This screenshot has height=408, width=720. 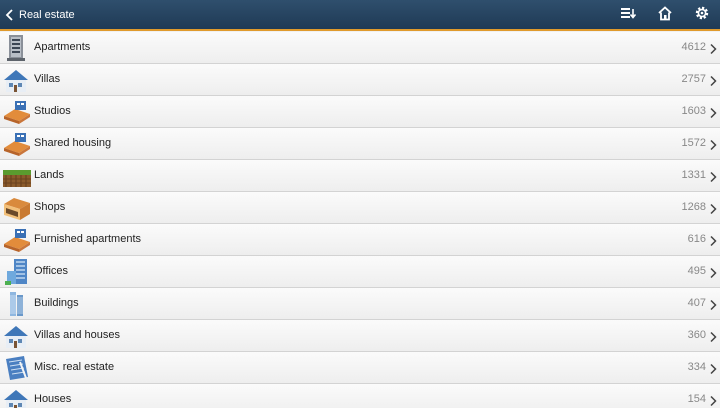 I want to click on page-title: Real estate, so click(x=47, y=14).